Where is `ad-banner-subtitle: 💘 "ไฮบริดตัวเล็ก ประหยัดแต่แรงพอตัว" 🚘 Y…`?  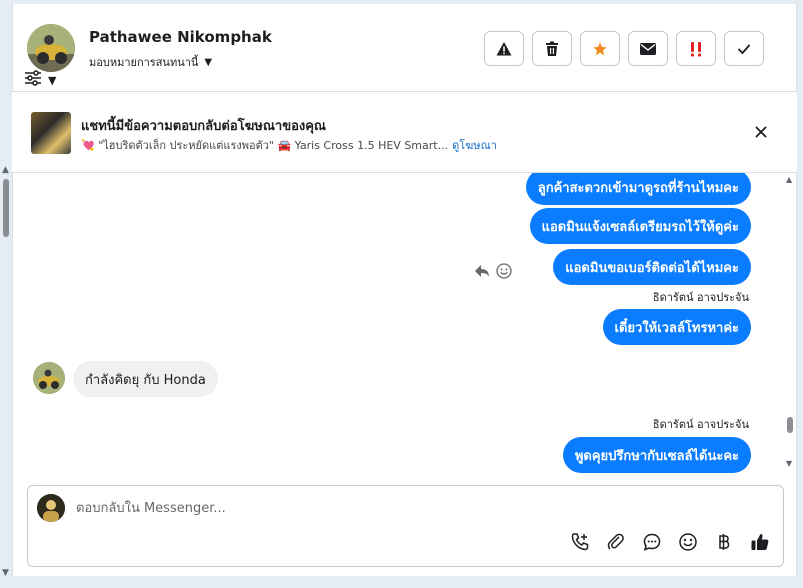
ad-banner-subtitle: 💘 "ไฮบริดตัวเล็ก ประหยัดแต่แรงพอตัว" 🚘 Y… is located at coordinates (289, 145).